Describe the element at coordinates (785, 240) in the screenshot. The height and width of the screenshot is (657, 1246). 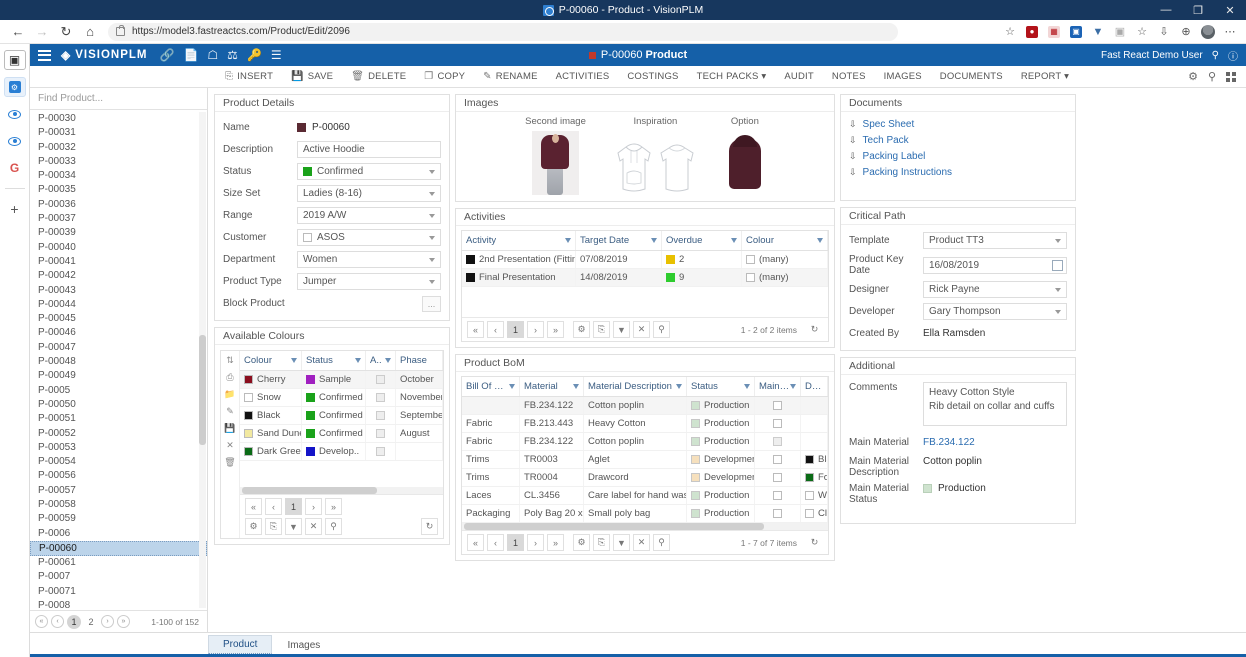
I see `col-colour: Colour` at that location.